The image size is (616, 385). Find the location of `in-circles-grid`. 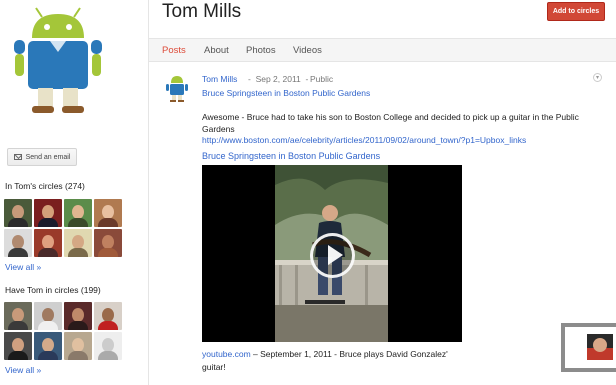

in-circles-grid is located at coordinates (63, 228).